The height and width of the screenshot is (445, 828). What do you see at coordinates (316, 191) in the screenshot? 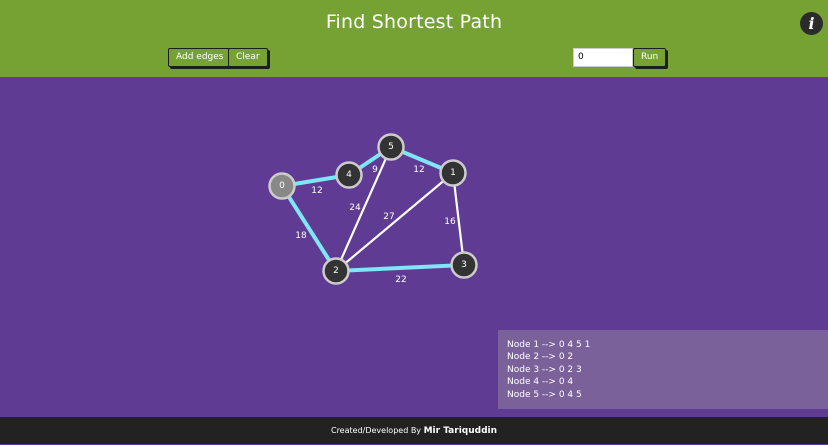
I see `edge-weight-0-4: 12` at bounding box center [316, 191].